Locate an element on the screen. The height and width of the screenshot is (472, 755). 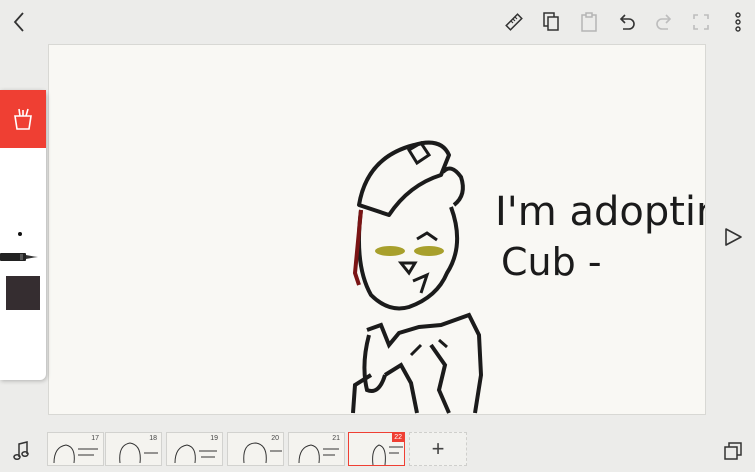
paste-icon is located at coordinates (589, 22).